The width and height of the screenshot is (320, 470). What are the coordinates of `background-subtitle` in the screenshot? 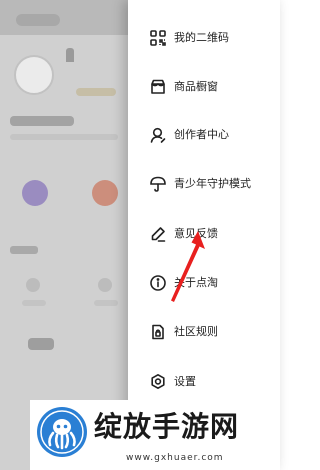 It's located at (24, 250).